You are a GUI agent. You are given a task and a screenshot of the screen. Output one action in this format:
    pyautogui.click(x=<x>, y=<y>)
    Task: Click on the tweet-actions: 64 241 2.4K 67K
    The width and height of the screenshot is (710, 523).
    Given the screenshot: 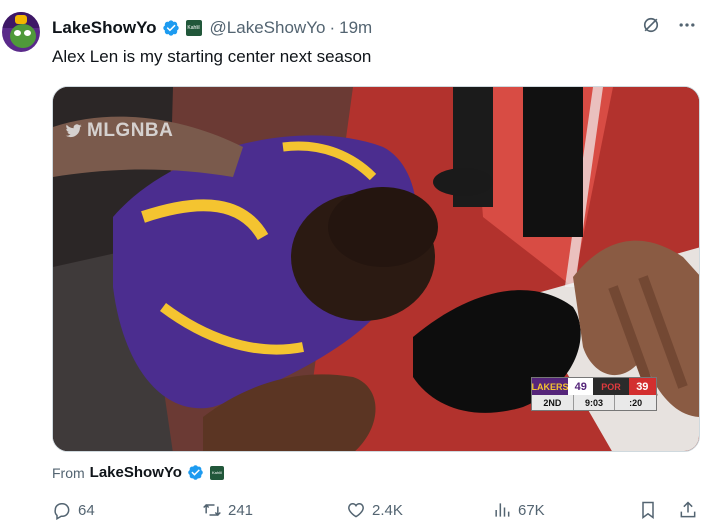 What is the action you would take?
    pyautogui.click(x=376, y=511)
    